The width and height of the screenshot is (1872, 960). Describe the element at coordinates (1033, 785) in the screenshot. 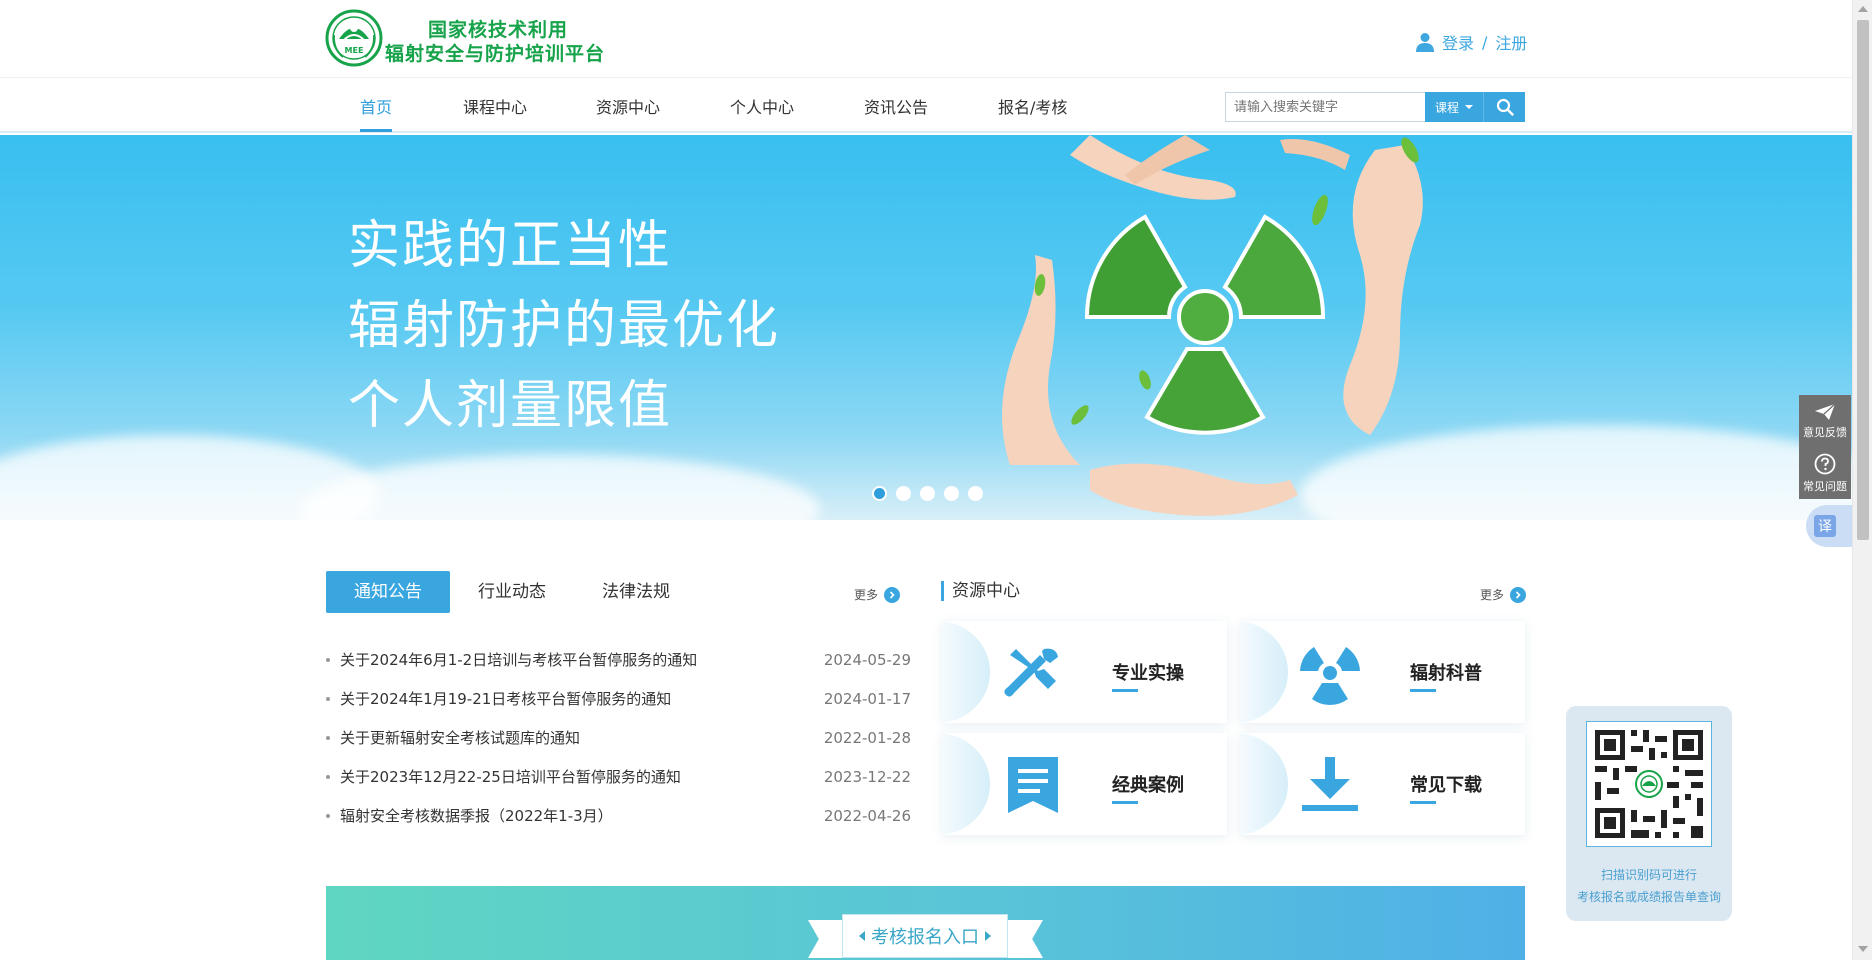

I see `document-bookmark-icon` at that location.